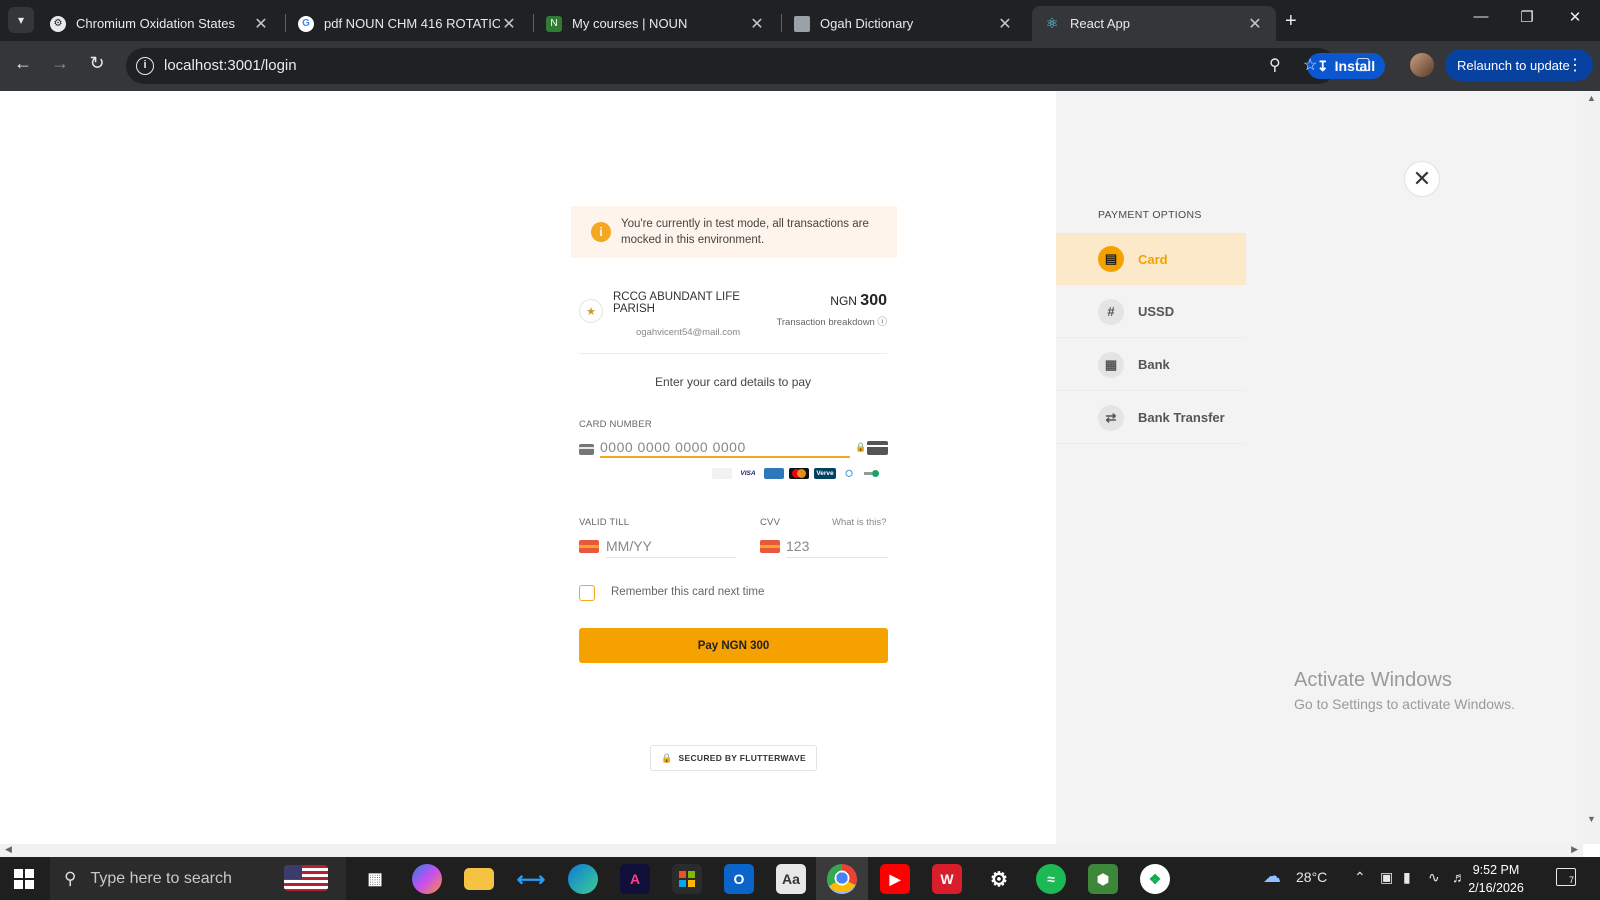 The height and width of the screenshot is (900, 1600). I want to click on google-icon: G, so click(306, 23).